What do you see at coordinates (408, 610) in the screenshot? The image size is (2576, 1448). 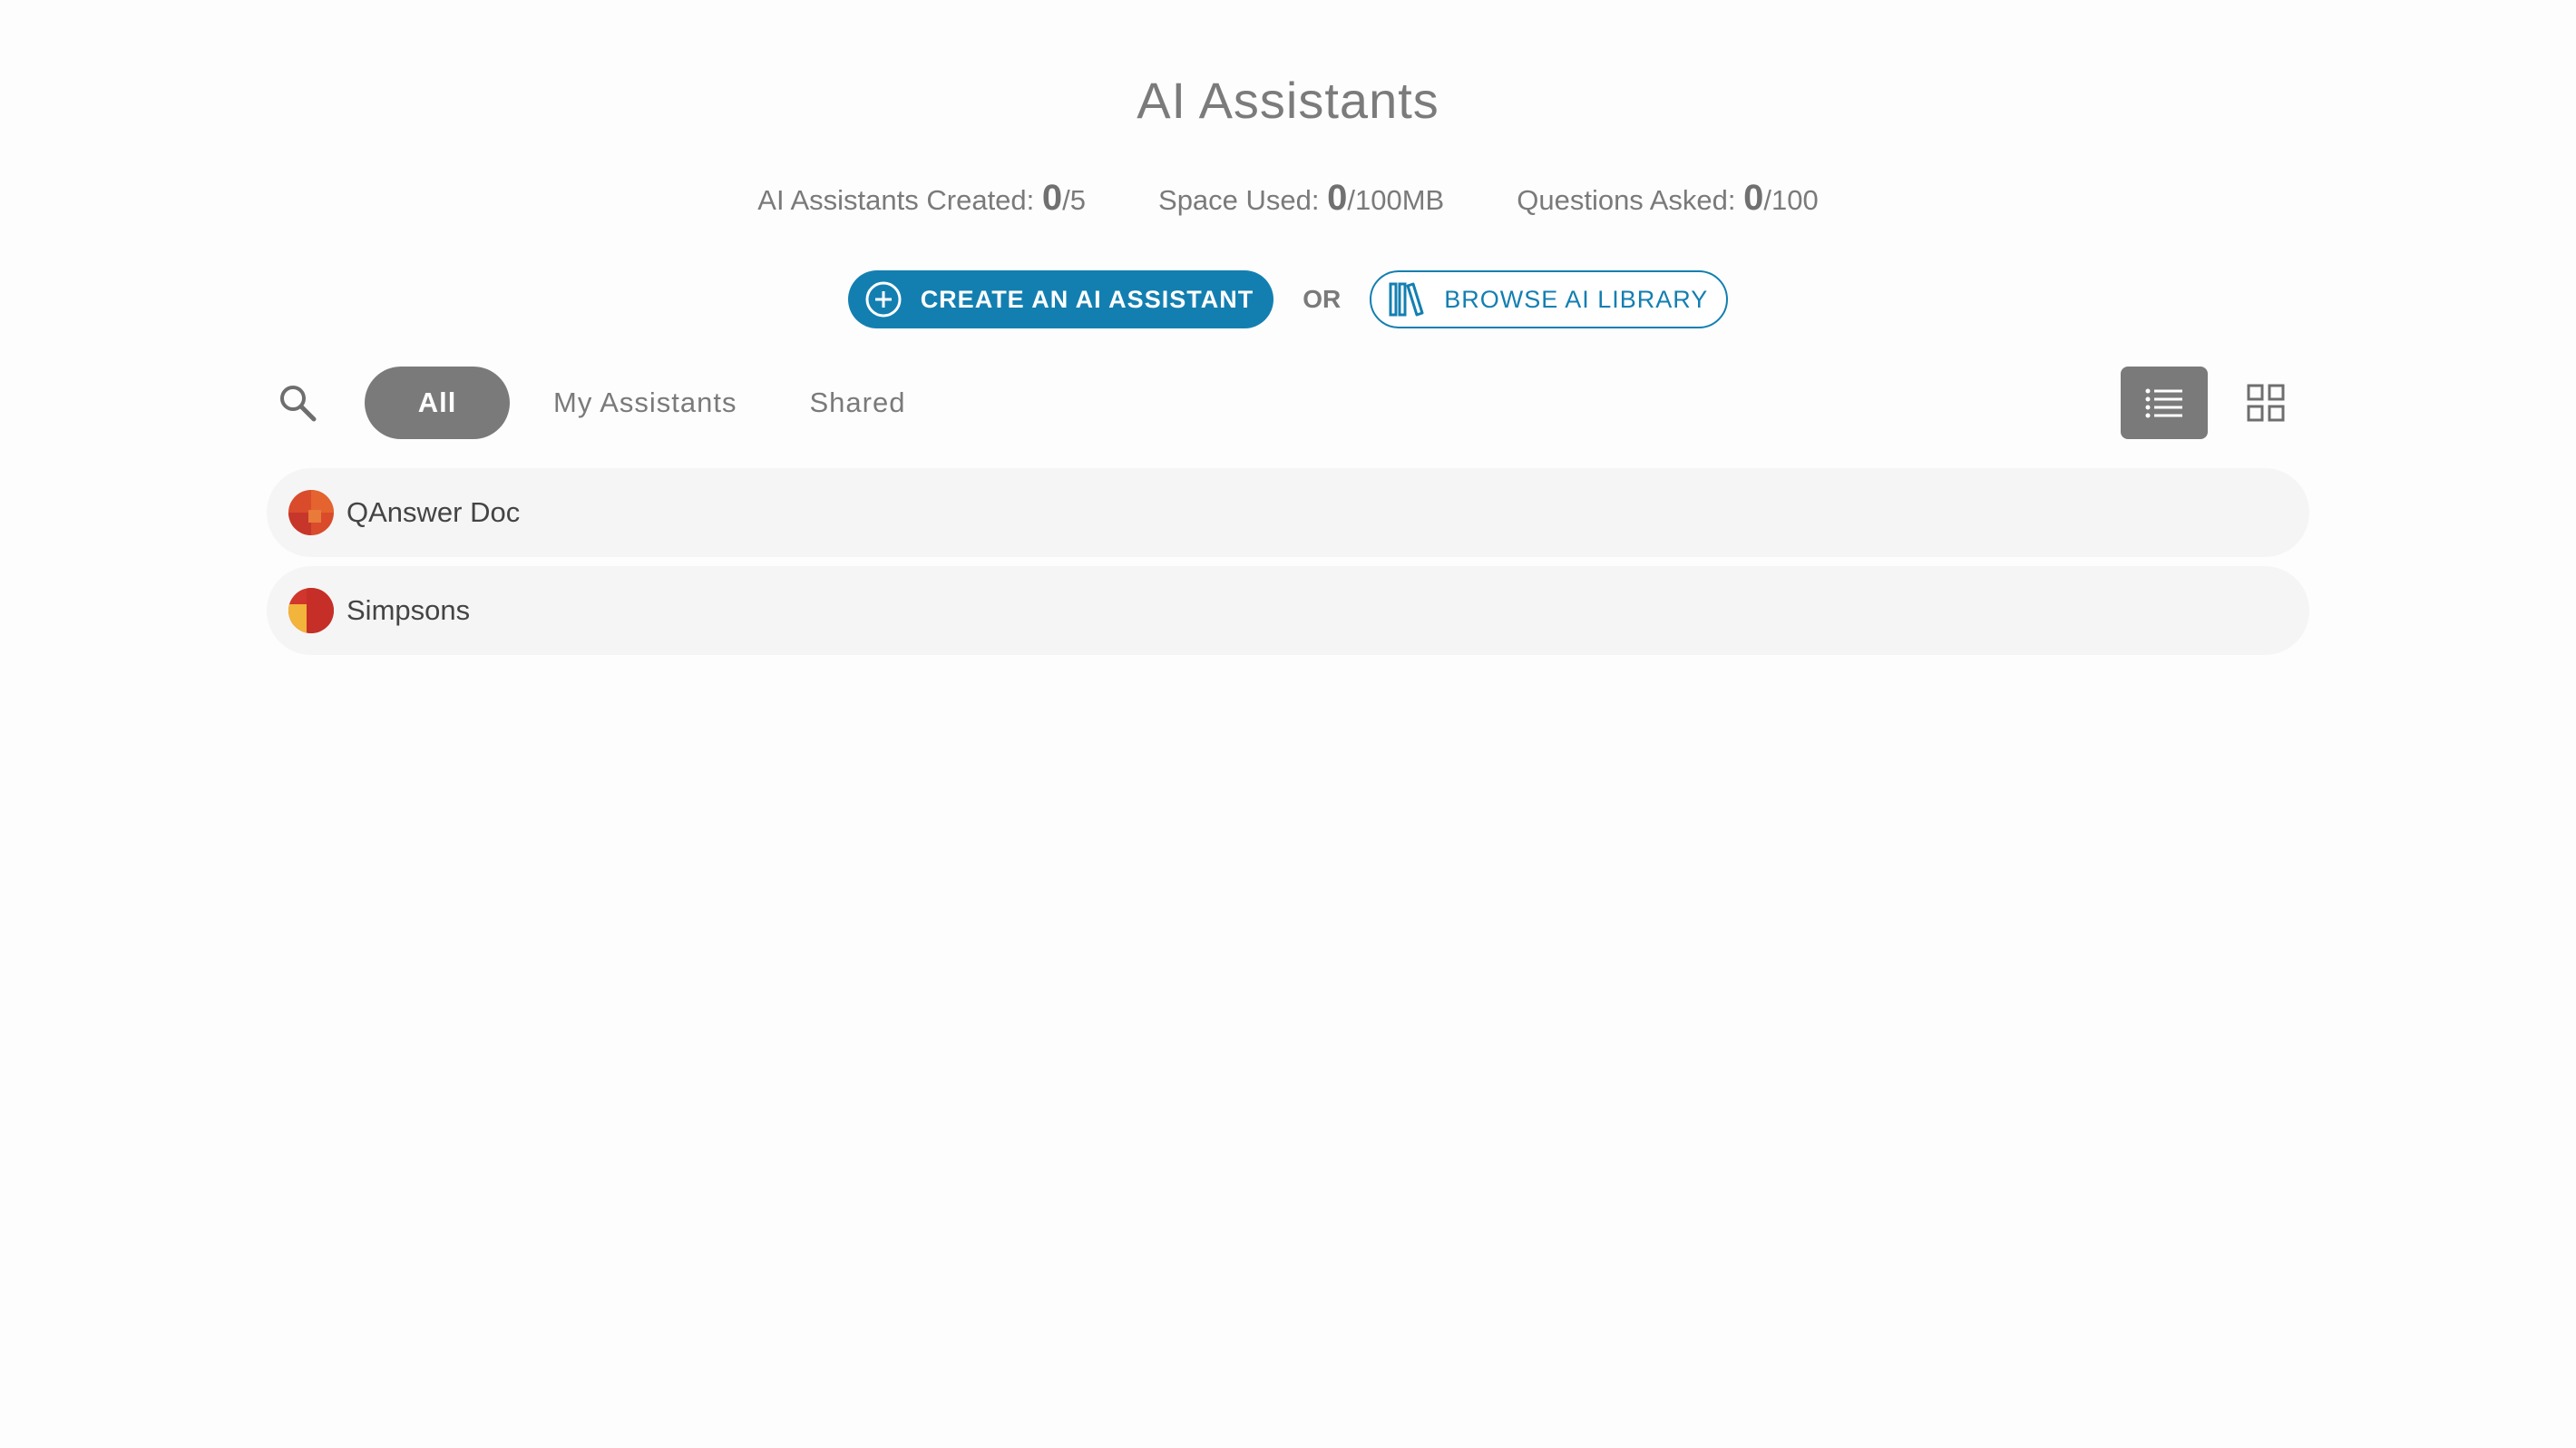 I see `assistant-name: Simpsons` at bounding box center [408, 610].